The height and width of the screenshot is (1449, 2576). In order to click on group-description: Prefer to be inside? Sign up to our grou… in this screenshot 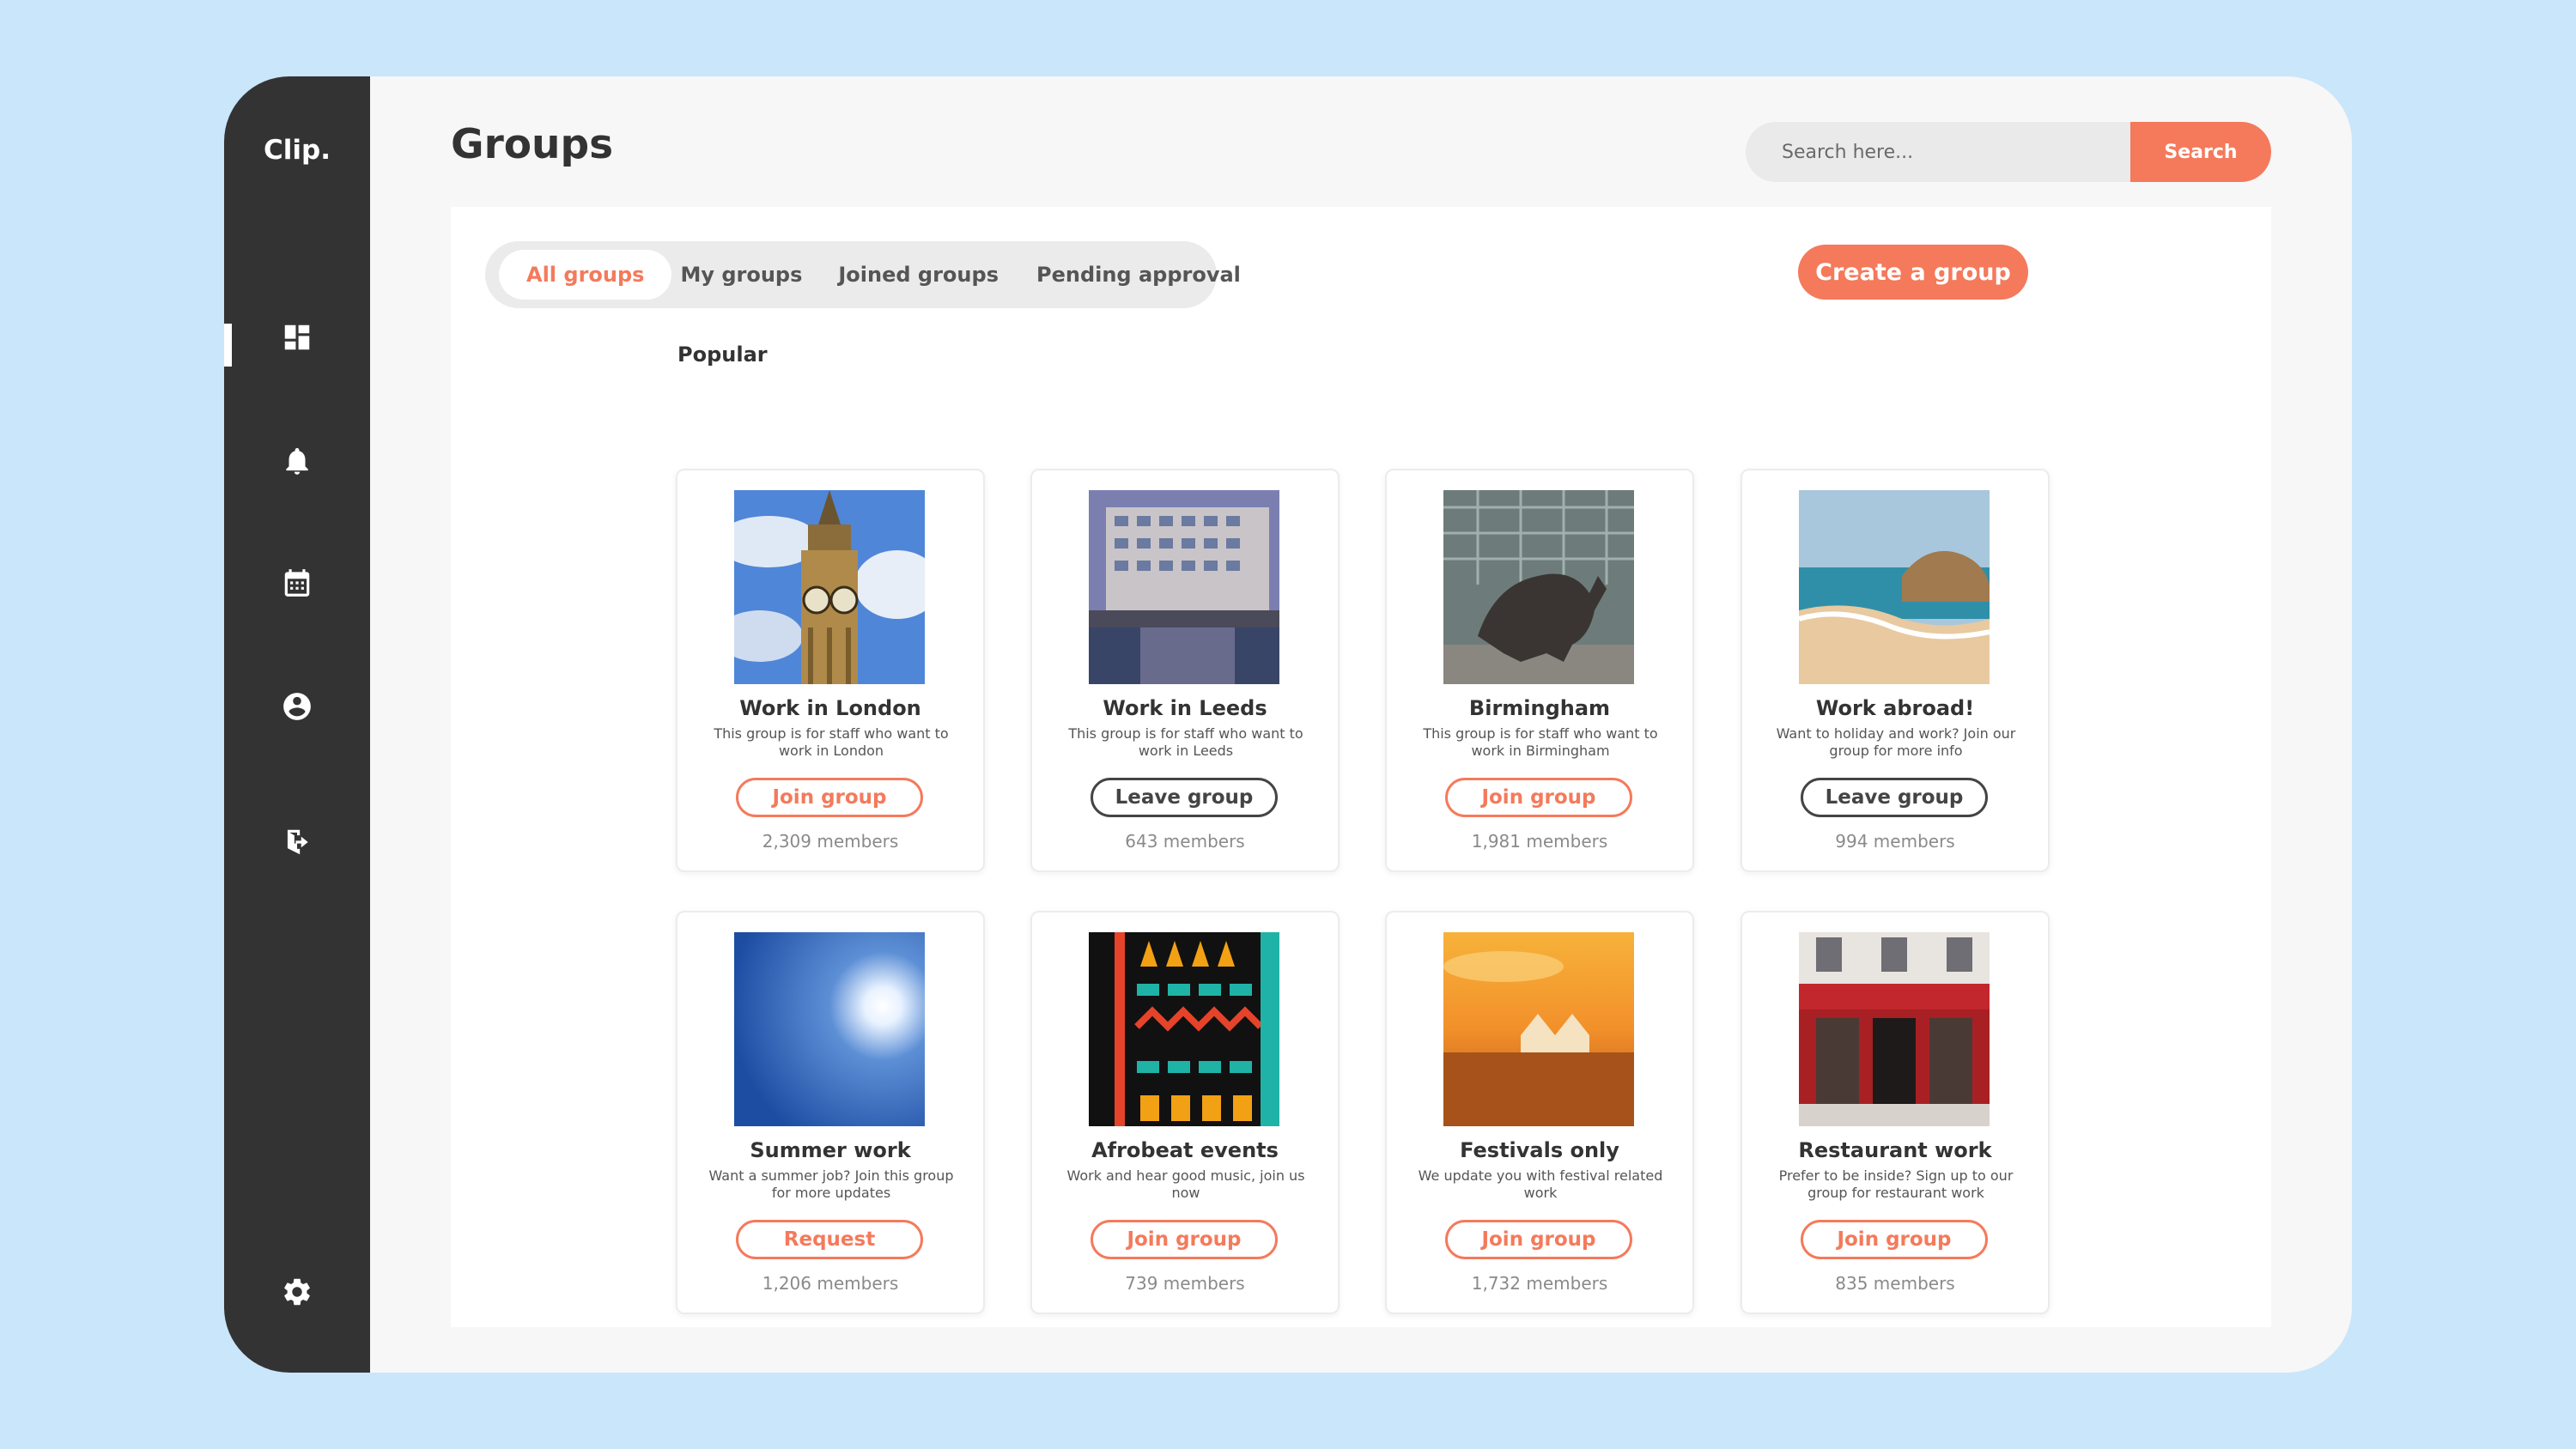, I will do `click(1896, 1184)`.